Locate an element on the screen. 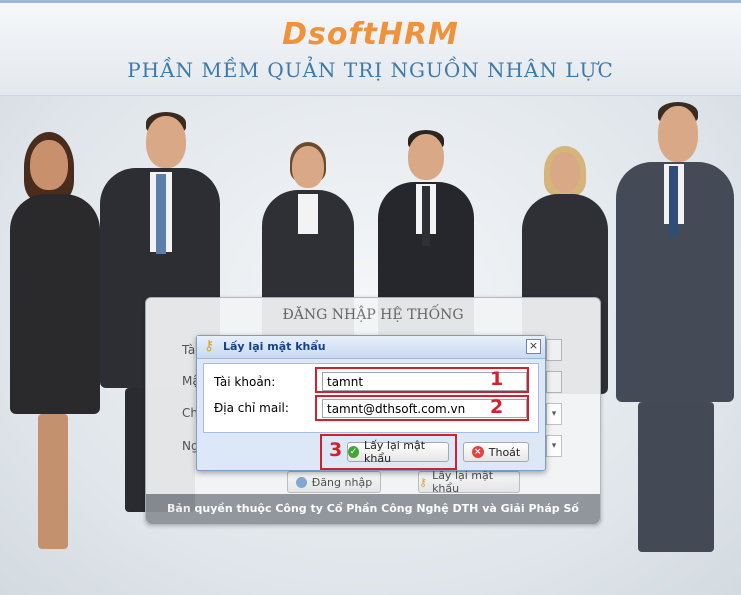  annotation-number-2: 2 is located at coordinates (497, 407).